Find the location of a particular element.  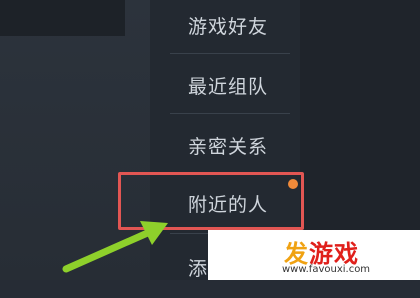

menu-item-game-friends: 游戏好友 is located at coordinates (228, 28).